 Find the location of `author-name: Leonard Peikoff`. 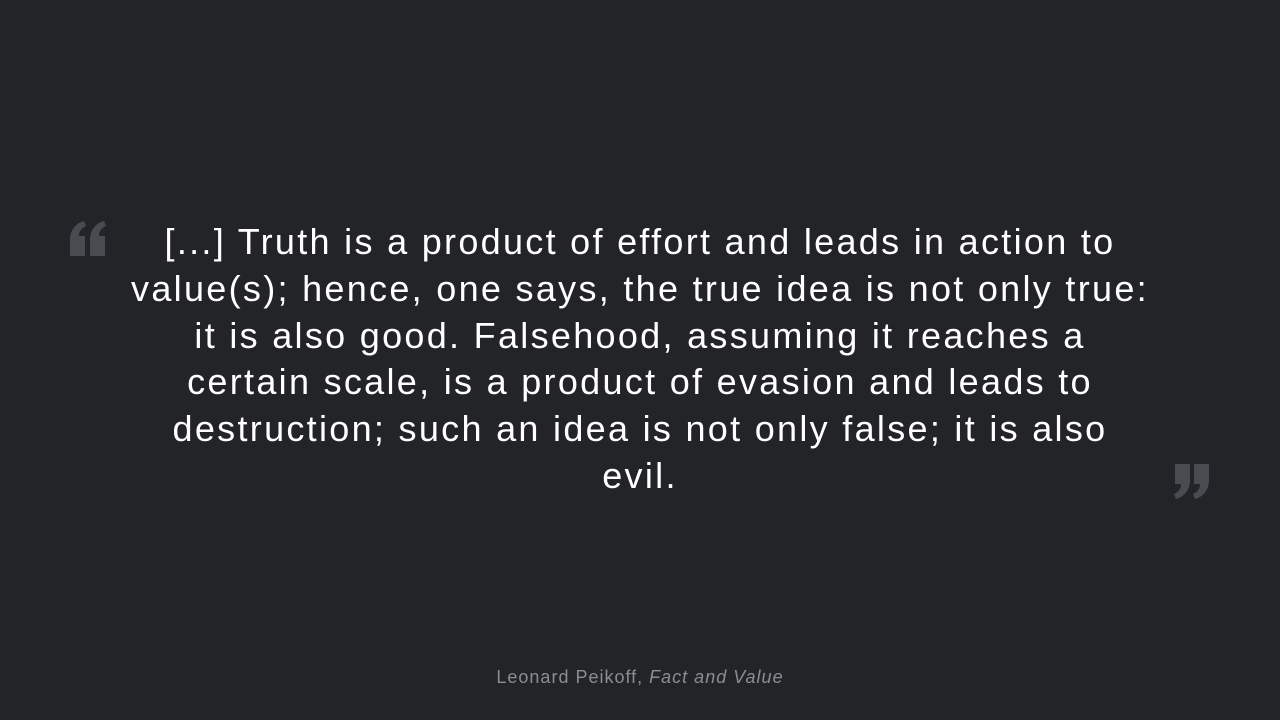

author-name: Leonard Peikoff is located at coordinates (567, 677).